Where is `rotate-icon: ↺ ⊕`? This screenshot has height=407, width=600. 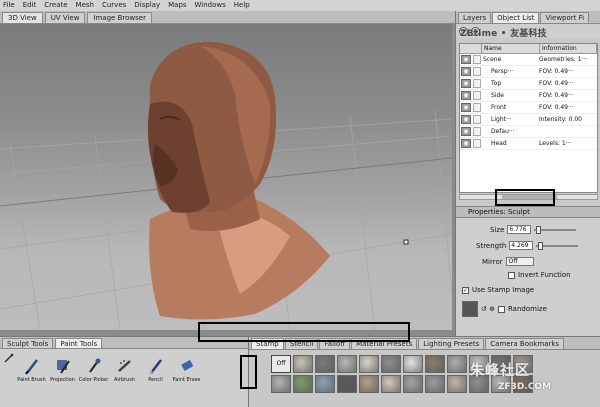
rotate-icon: ↺ ⊕ is located at coordinates (488, 309).